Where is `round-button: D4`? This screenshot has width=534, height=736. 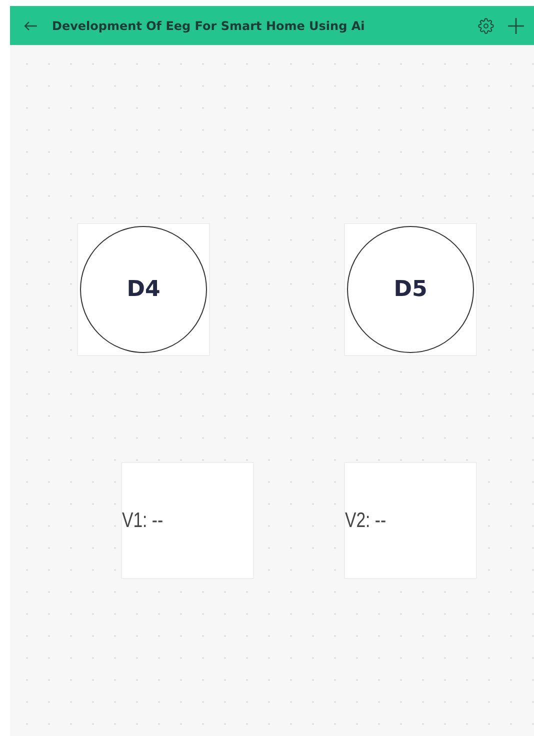
round-button: D4 is located at coordinates (143, 289).